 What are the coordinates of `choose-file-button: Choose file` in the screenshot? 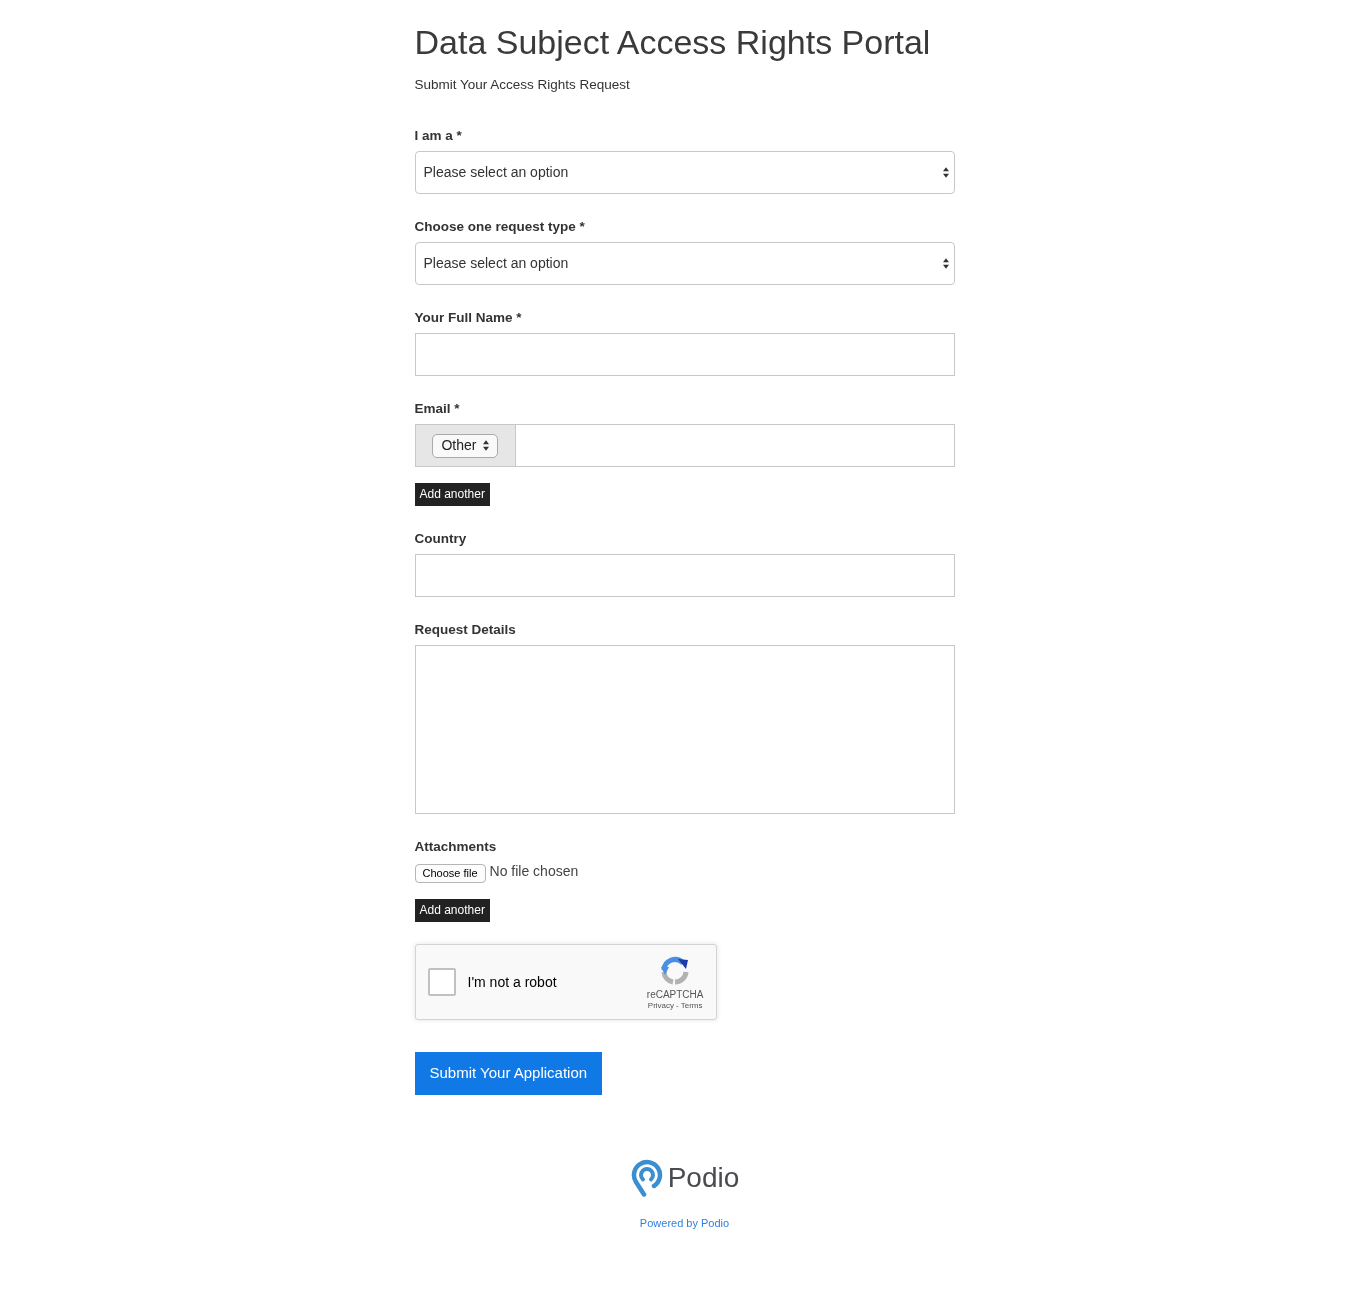 It's located at (450, 873).